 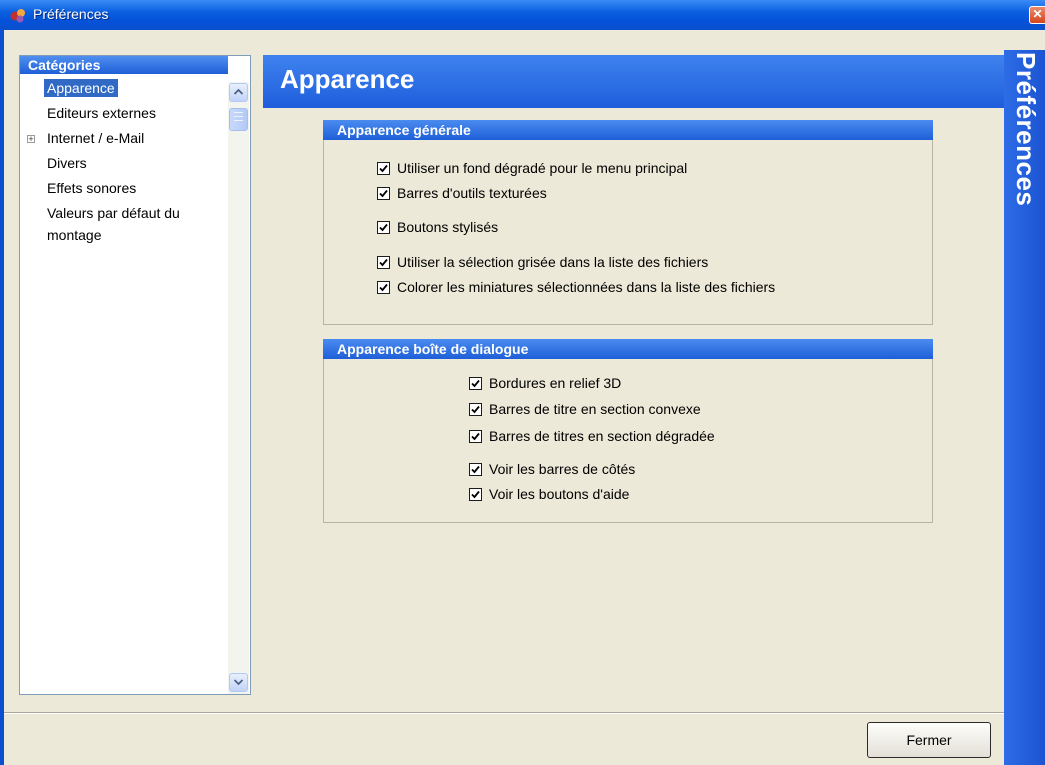 I want to click on scroll-thumb, so click(x=238, y=119).